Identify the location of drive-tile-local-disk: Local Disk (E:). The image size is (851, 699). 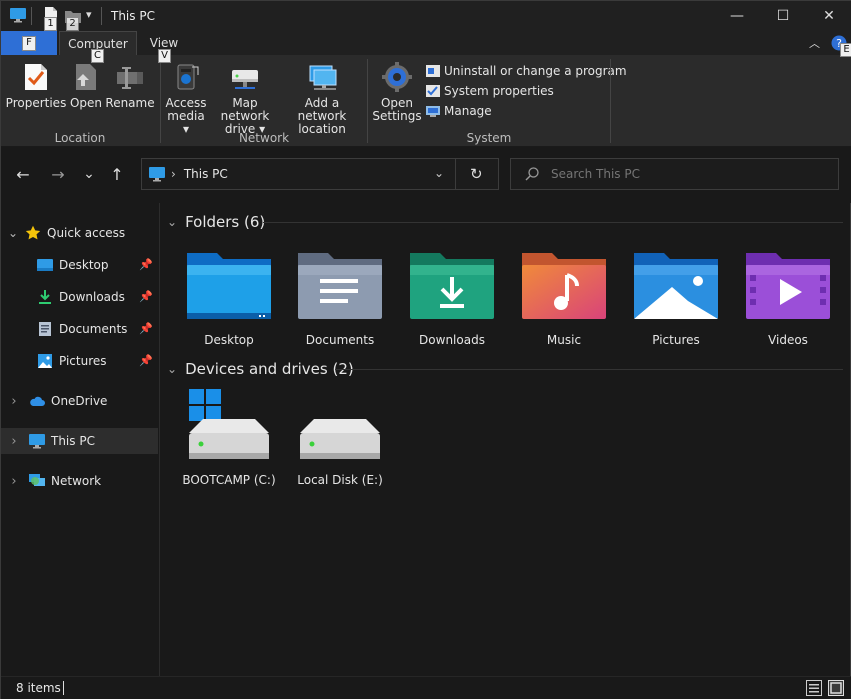
(340, 438).